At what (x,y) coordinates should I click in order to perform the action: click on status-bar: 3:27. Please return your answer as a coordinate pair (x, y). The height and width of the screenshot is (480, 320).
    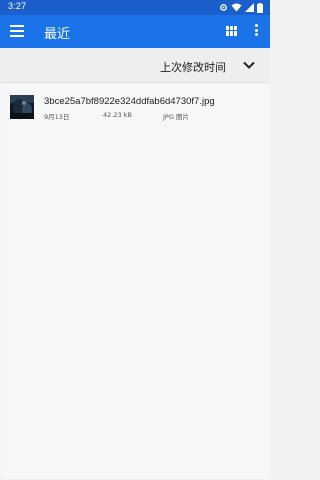
    Looking at the image, I should click on (135, 7).